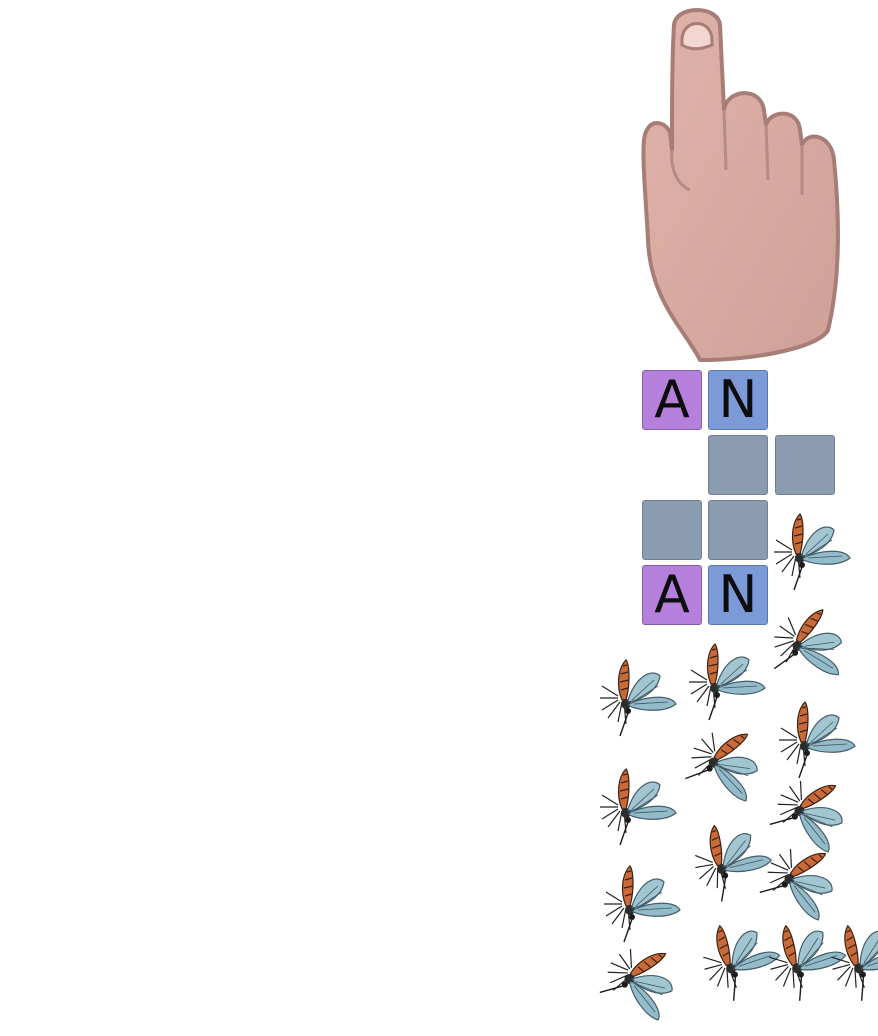 The height and width of the screenshot is (1036, 878). Describe the element at coordinates (740, 185) in the screenshot. I see `pointing-hand-icon` at that location.